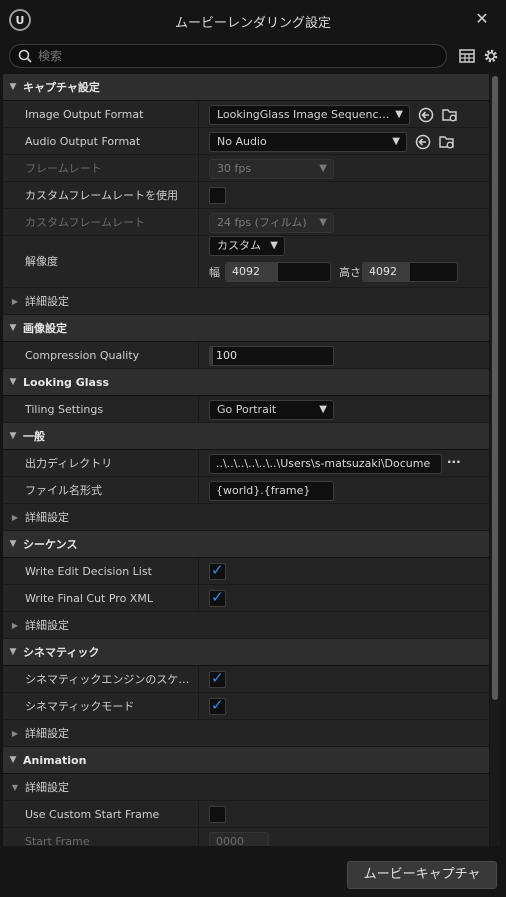  I want to click on row-filename-format: ファイル名形式 {world}.{frame}, so click(246, 490).